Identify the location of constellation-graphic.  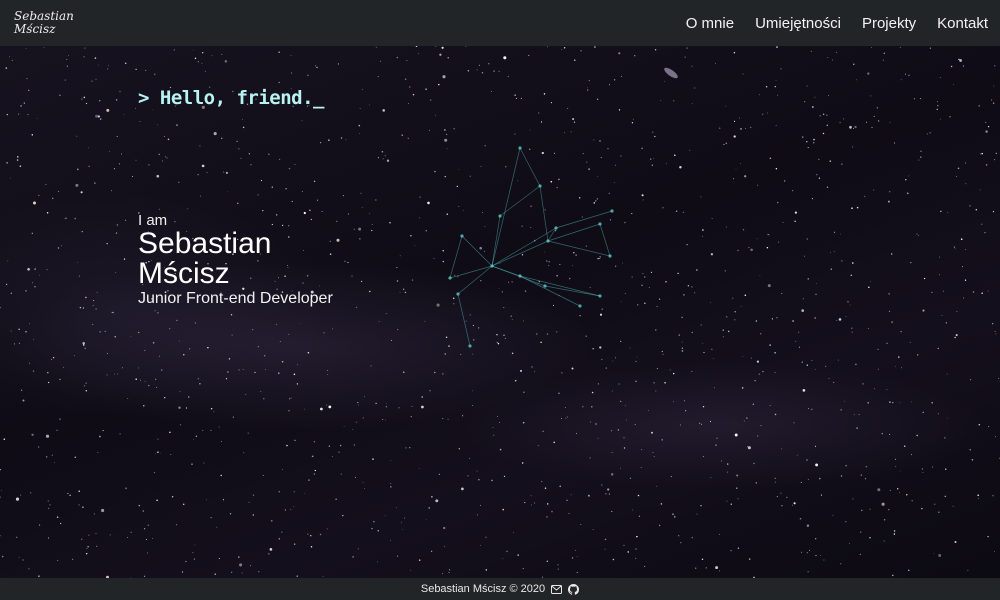
(531, 247).